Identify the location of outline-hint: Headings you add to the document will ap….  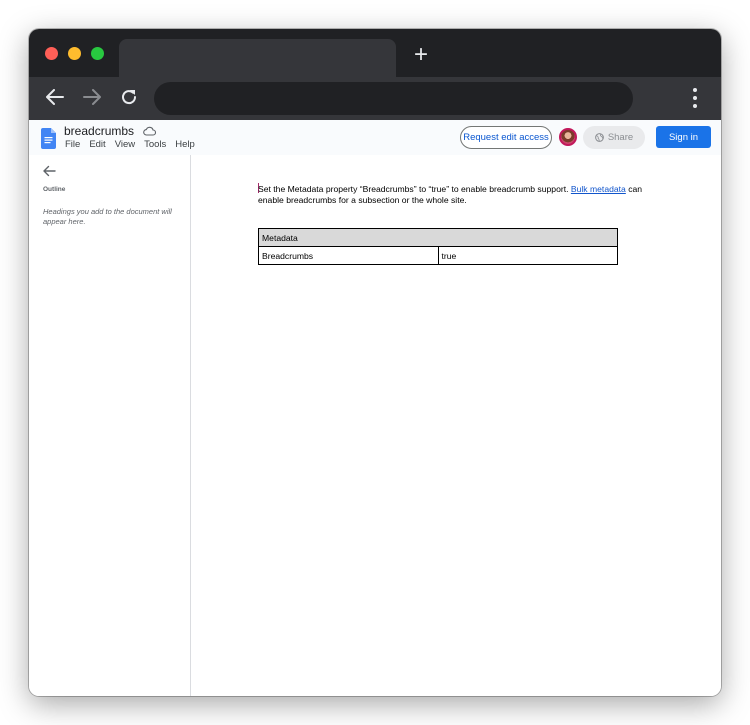
(107, 216).